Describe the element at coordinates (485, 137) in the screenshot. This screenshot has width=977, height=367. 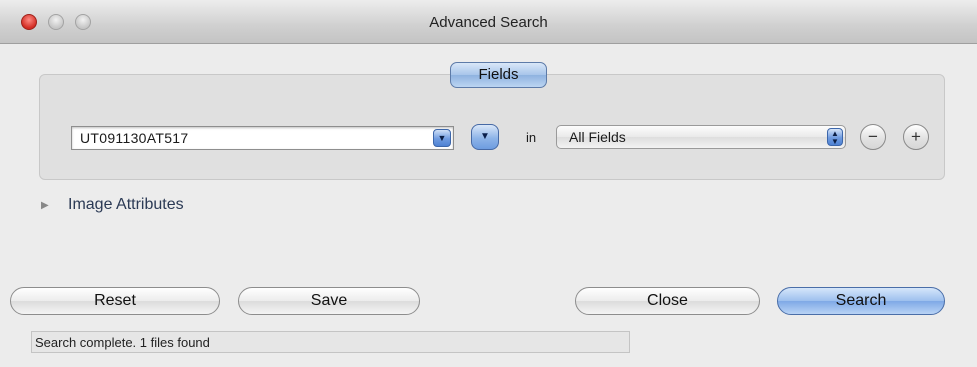
I see `recent-searches-dropdown-button: ▼` at that location.